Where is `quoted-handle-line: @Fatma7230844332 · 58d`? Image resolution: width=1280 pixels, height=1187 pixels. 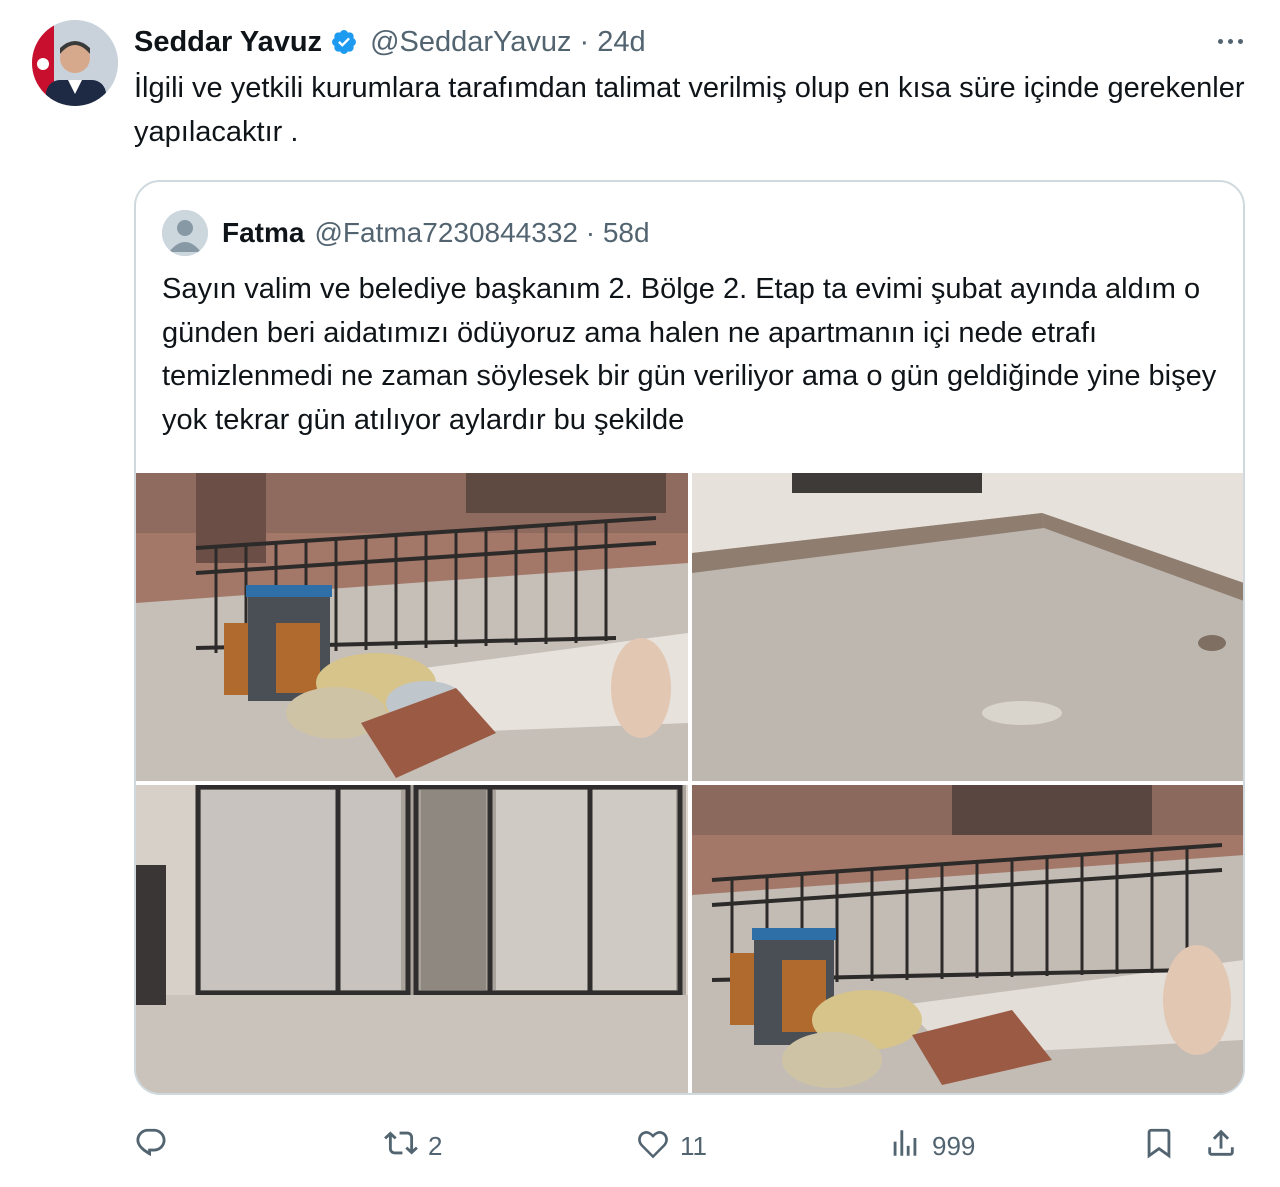
quoted-handle-line: @Fatma7230844332 · 58d is located at coordinates (481, 233).